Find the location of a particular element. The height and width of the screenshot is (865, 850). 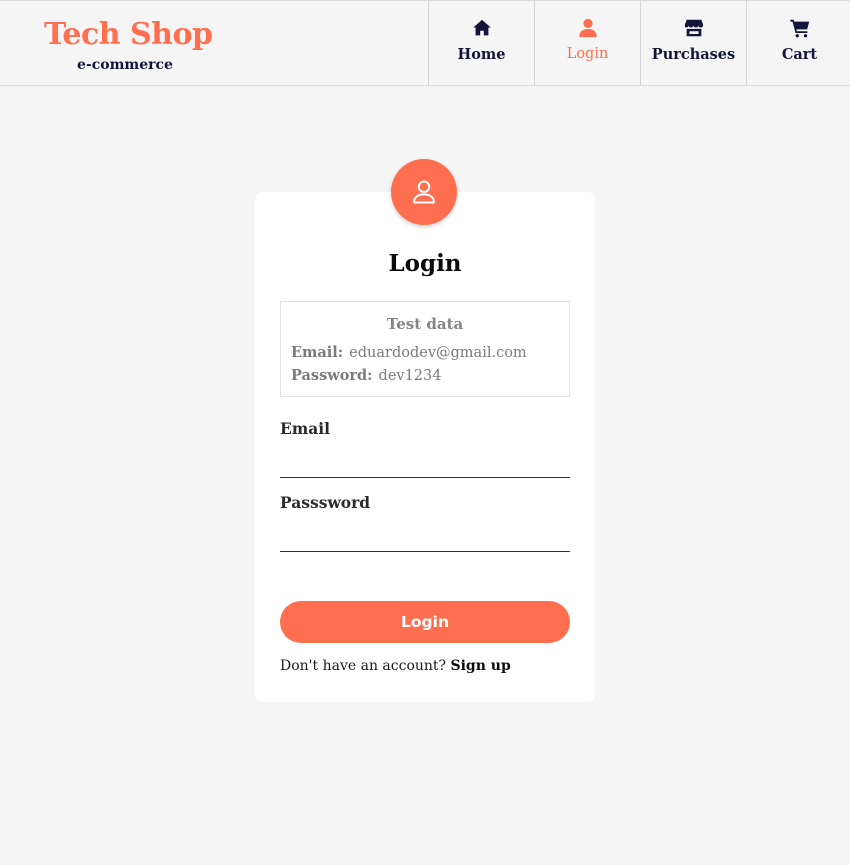

brand-logo: Tech Shop e-commerce is located at coordinates (128, 44).